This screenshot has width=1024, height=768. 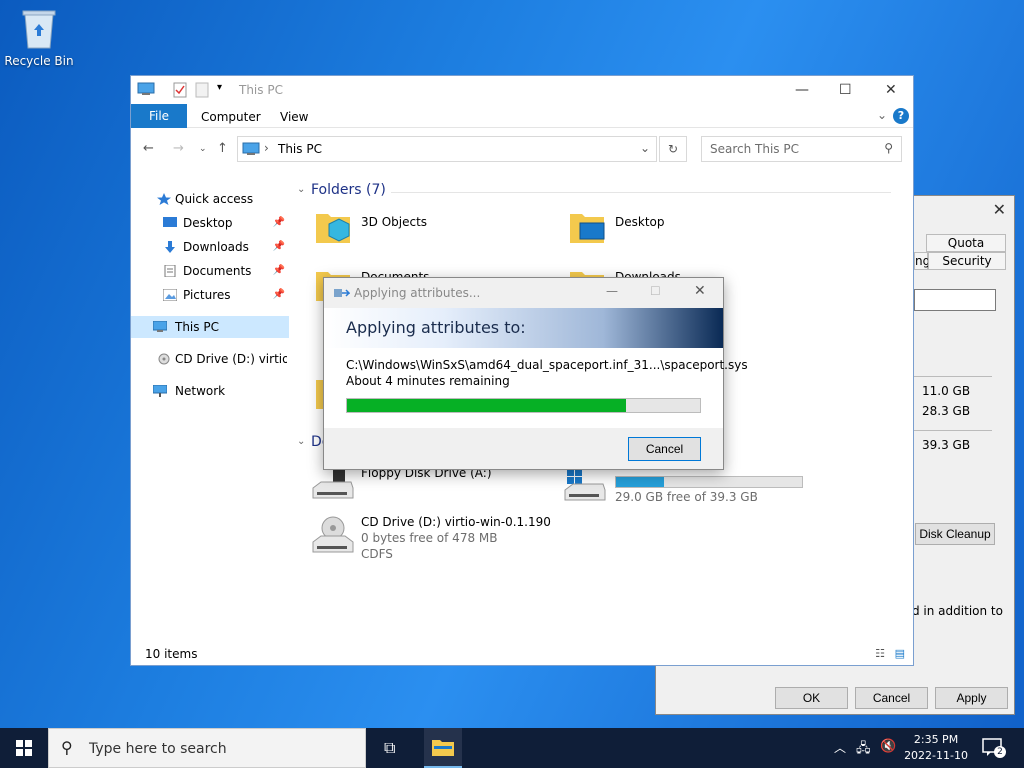 I want to click on volume-muted-icon: 🔇, so click(x=888, y=746).